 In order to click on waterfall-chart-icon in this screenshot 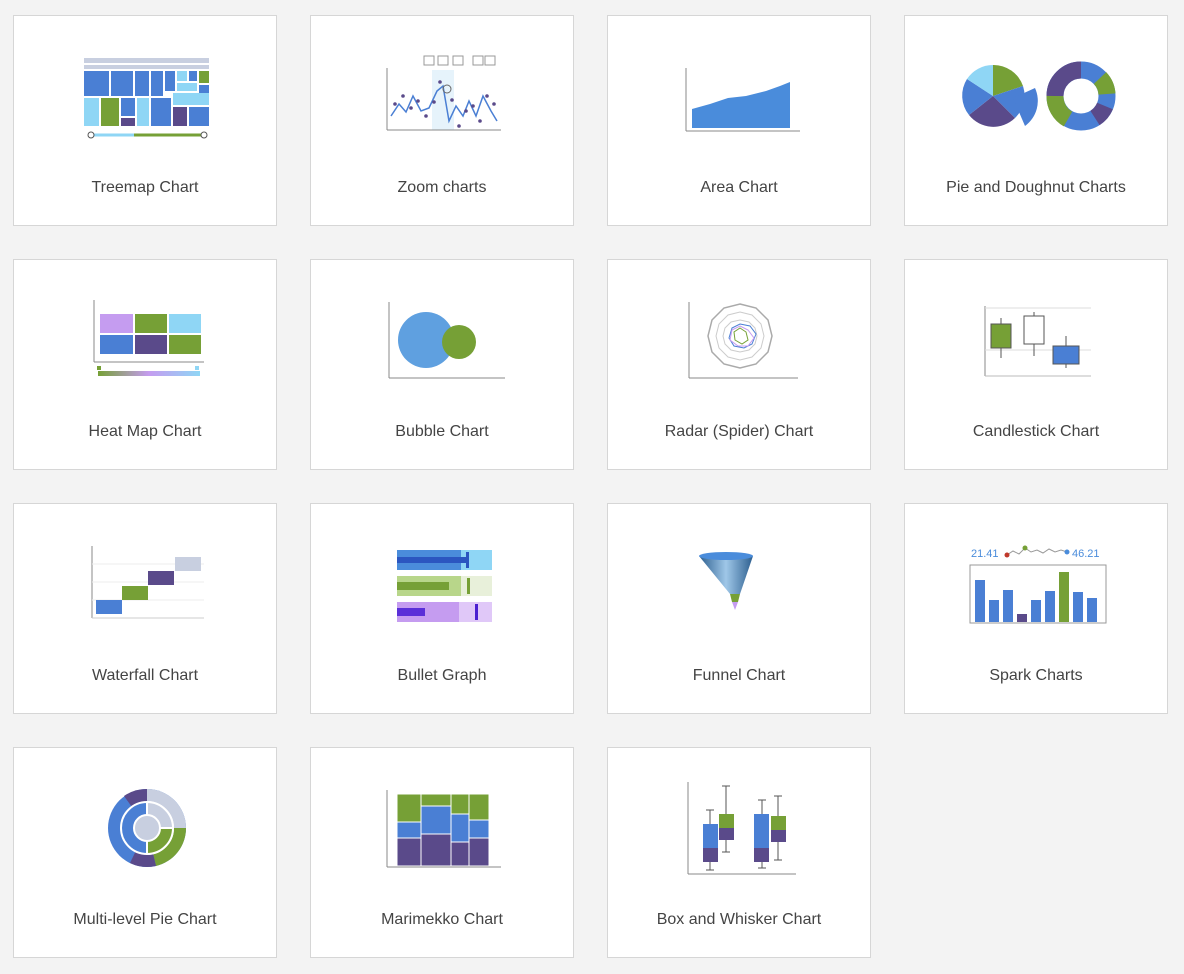, I will do `click(145, 579)`.